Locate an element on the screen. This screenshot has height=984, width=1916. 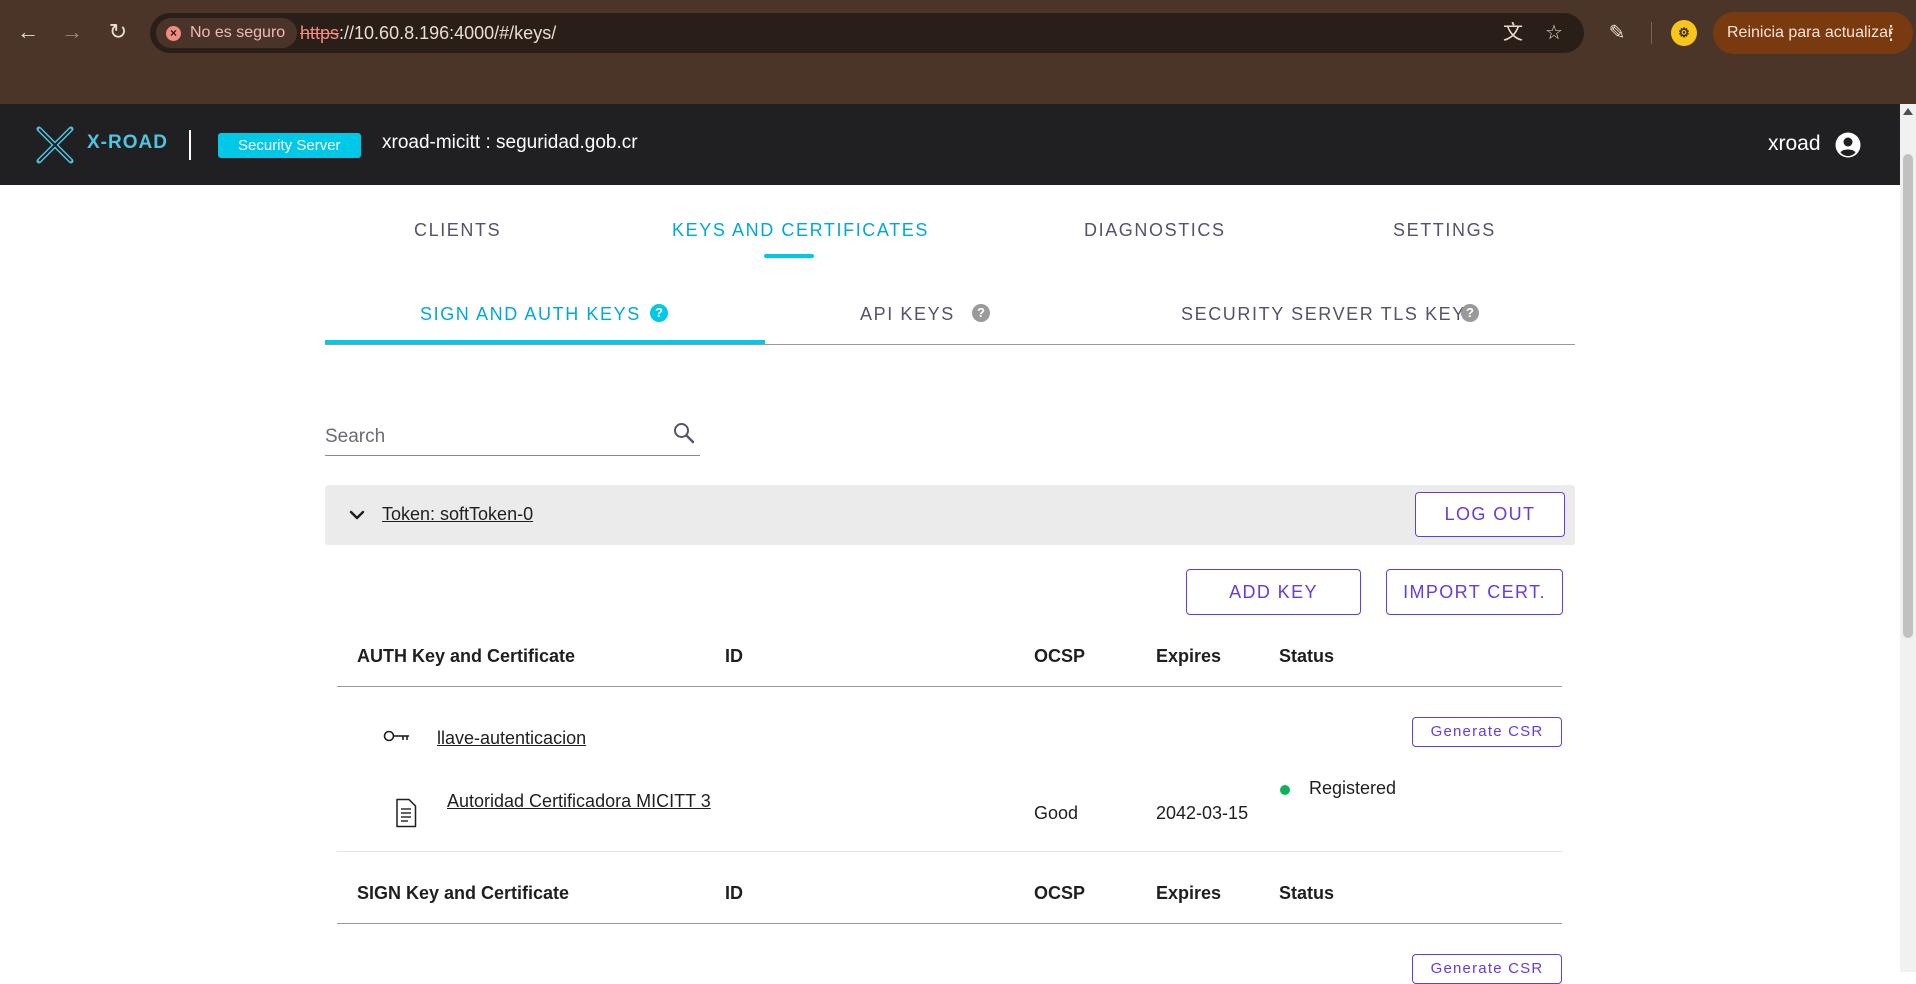
reload-icon: ↻ is located at coordinates (118, 31).